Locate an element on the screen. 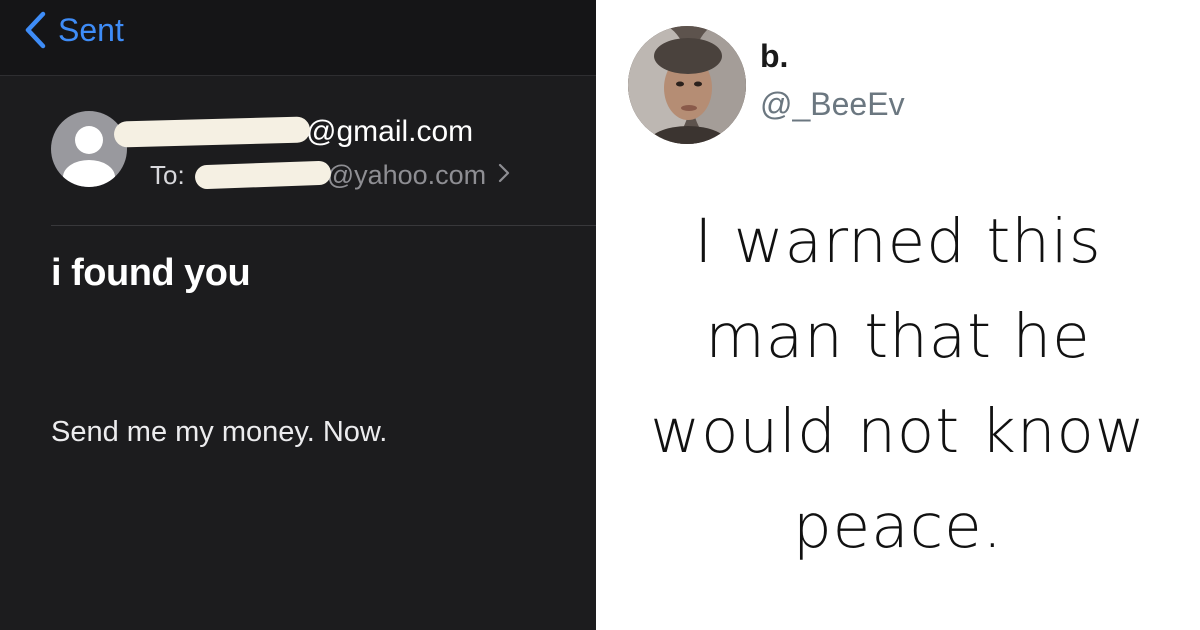 The width and height of the screenshot is (1200, 630). to-label: To: is located at coordinates (167, 174).